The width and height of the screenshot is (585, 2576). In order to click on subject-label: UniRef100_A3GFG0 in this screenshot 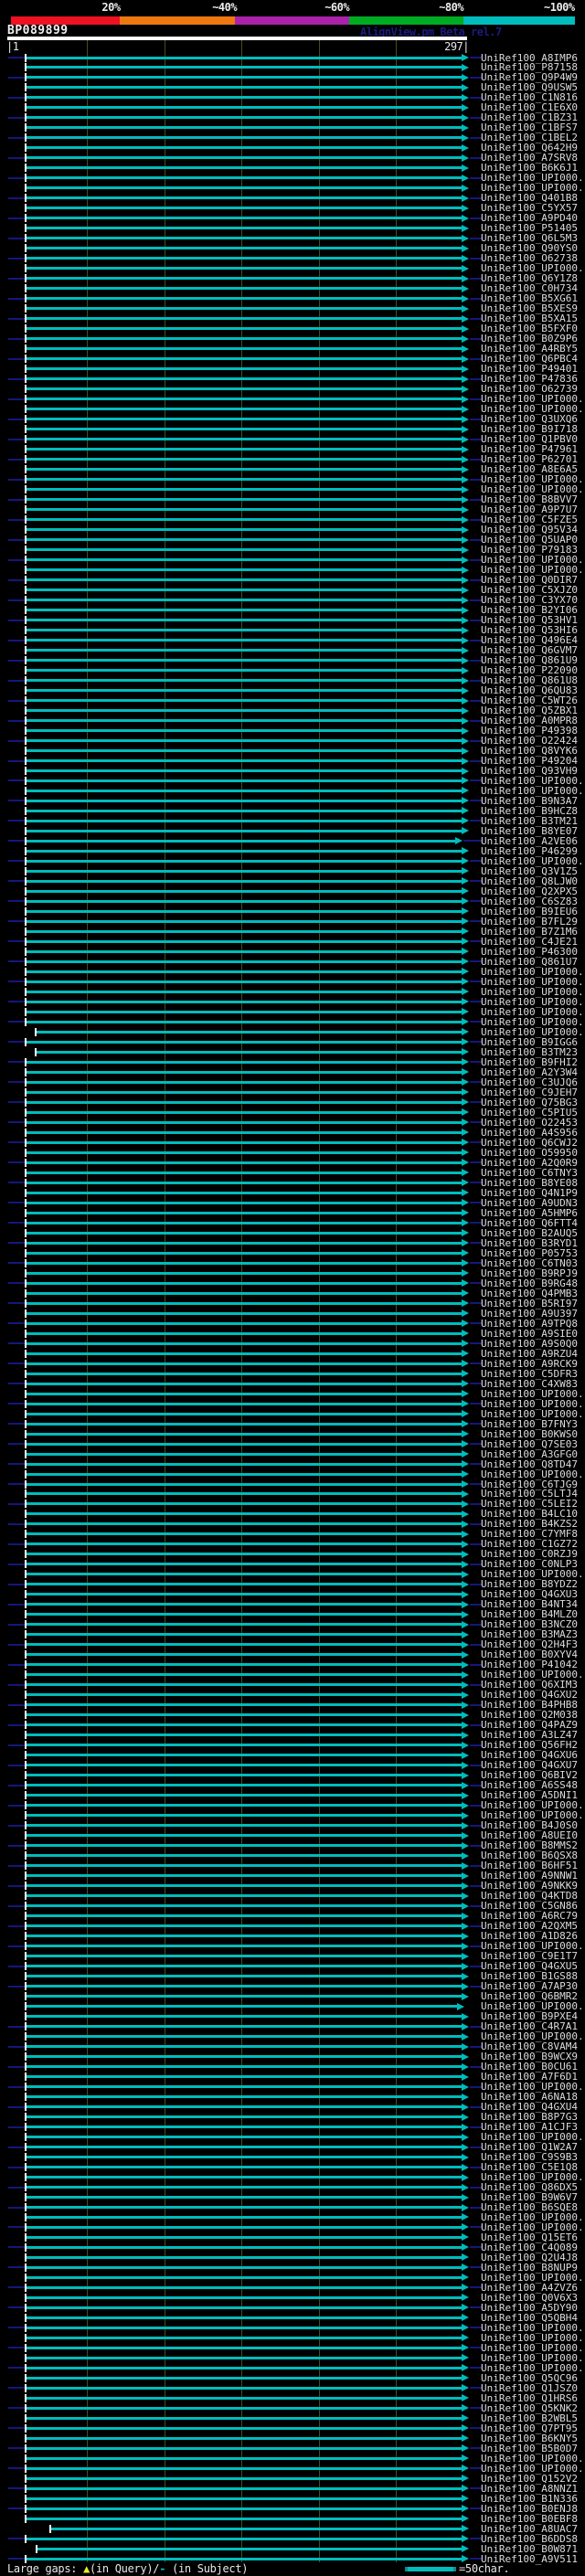, I will do `click(533, 1454)`.